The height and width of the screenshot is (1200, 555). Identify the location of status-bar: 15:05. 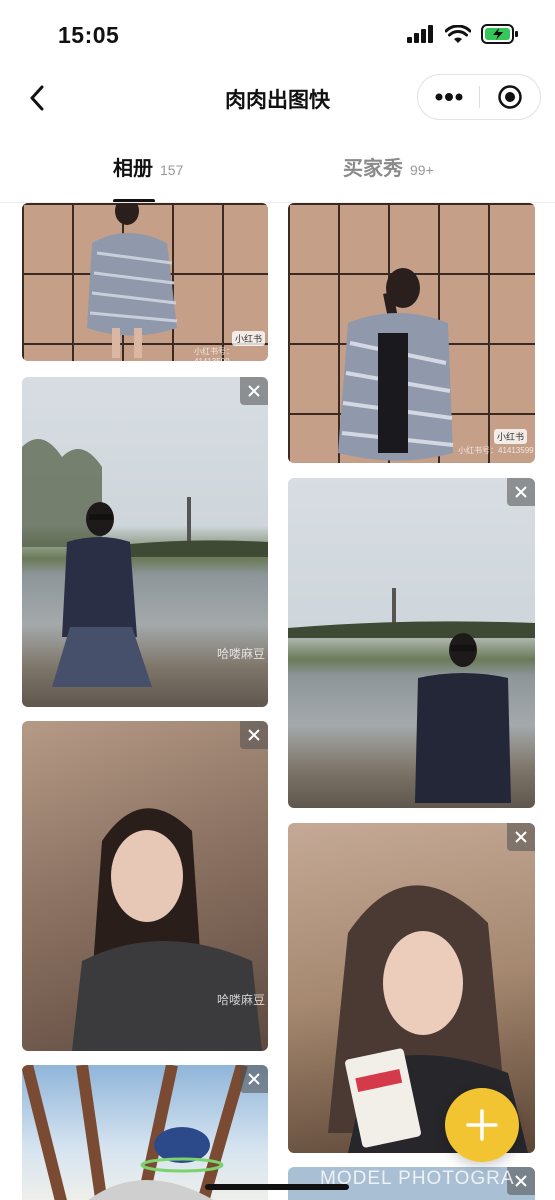
(277, 36).